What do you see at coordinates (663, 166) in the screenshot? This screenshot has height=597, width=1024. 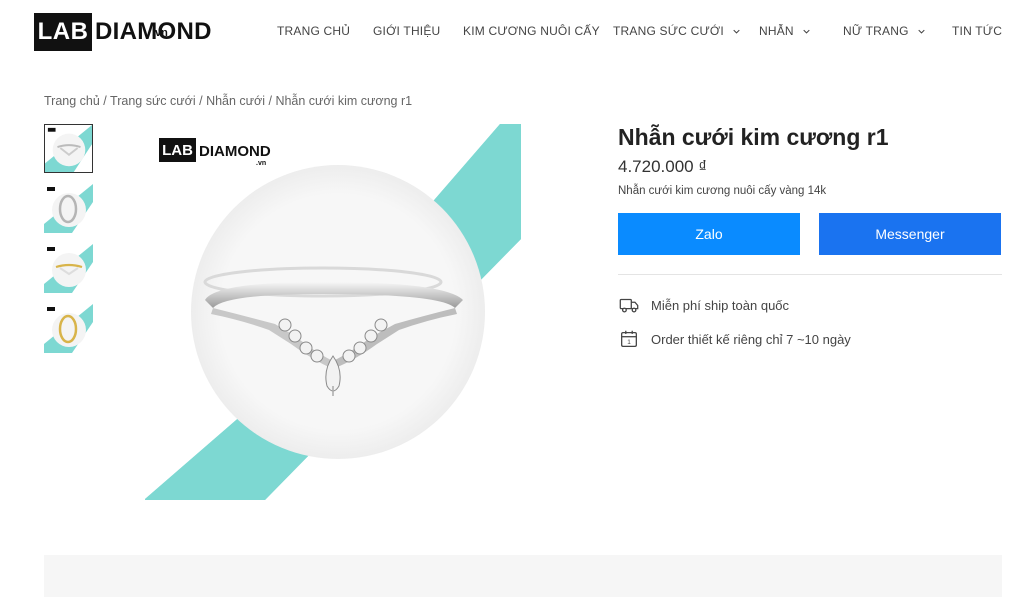 I see `product-price: 4.720.000 ₫` at bounding box center [663, 166].